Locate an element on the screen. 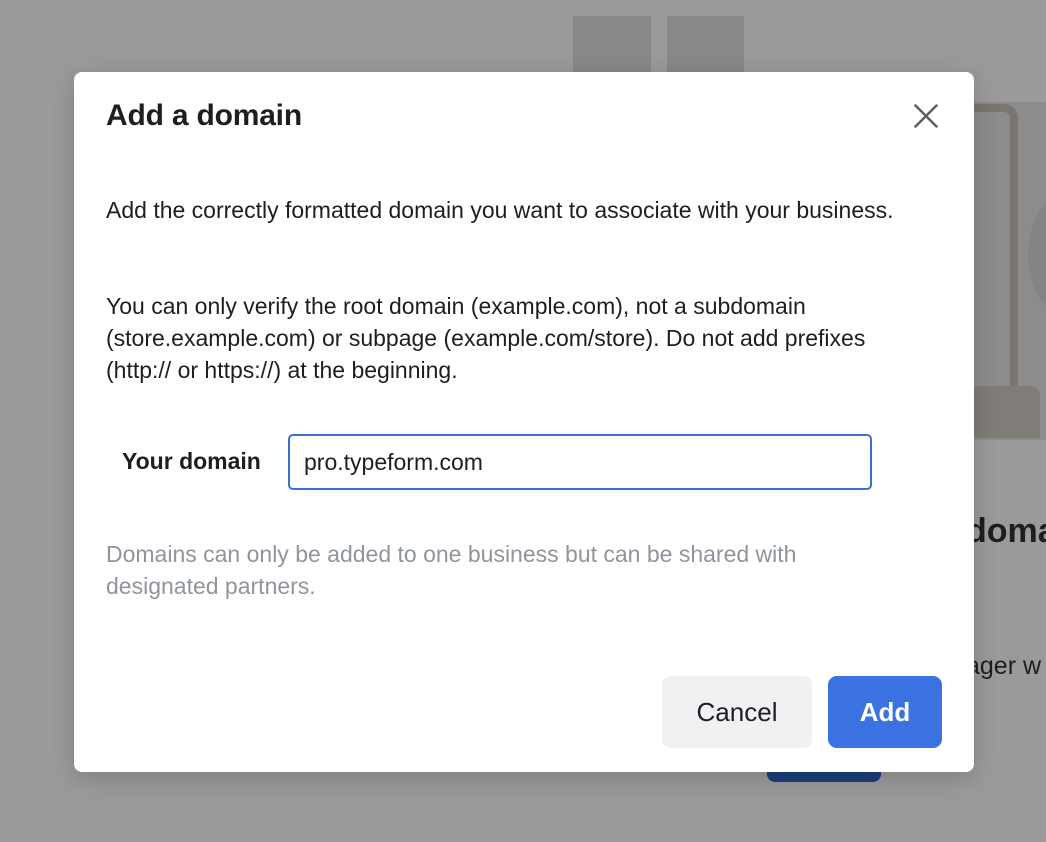 This screenshot has width=1046, height=842. close-button is located at coordinates (926, 116).